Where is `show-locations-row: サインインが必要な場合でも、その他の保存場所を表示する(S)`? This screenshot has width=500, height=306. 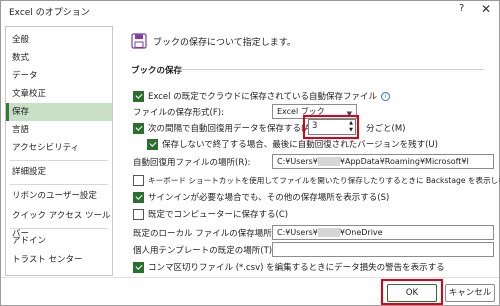
show-locations-row: サインインが必要な場合でも、その他の保存場所を表示する(S) is located at coordinates (261, 197).